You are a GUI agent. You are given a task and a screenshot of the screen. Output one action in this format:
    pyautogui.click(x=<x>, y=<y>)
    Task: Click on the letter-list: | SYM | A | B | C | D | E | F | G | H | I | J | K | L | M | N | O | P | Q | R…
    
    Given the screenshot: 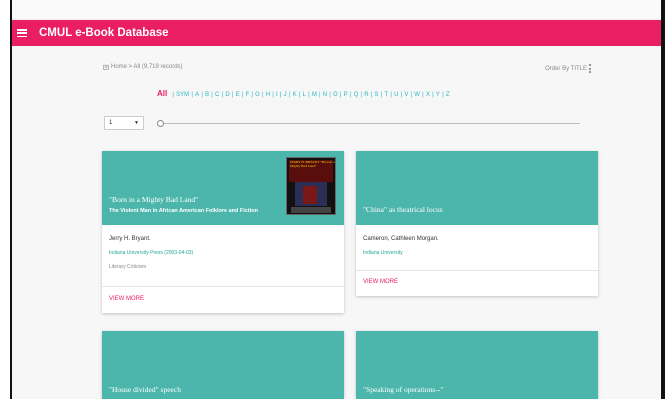 What is the action you would take?
    pyautogui.click(x=309, y=95)
    